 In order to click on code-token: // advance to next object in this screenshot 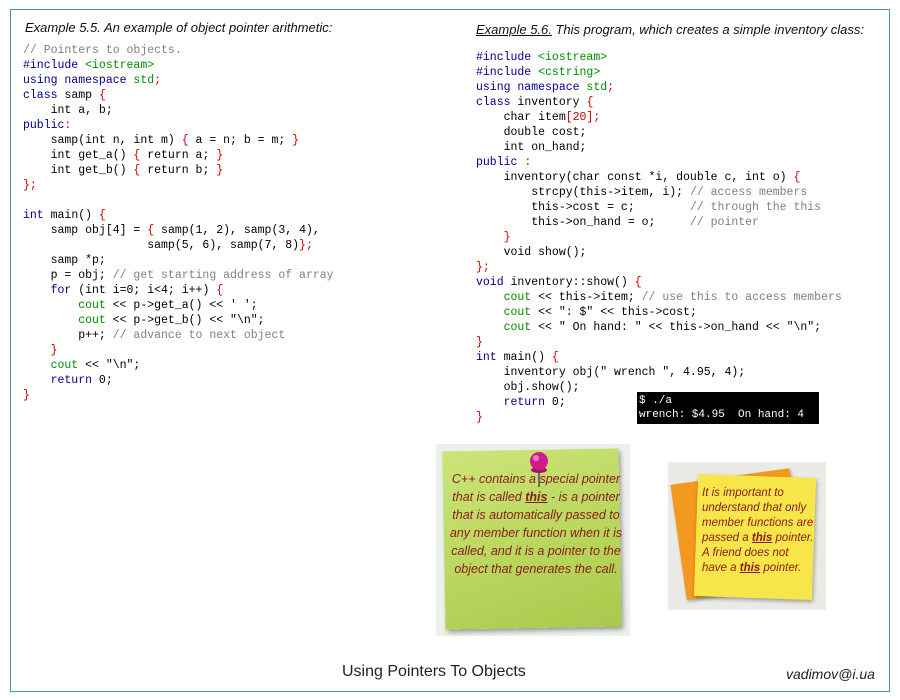, I will do `click(199, 335)`.